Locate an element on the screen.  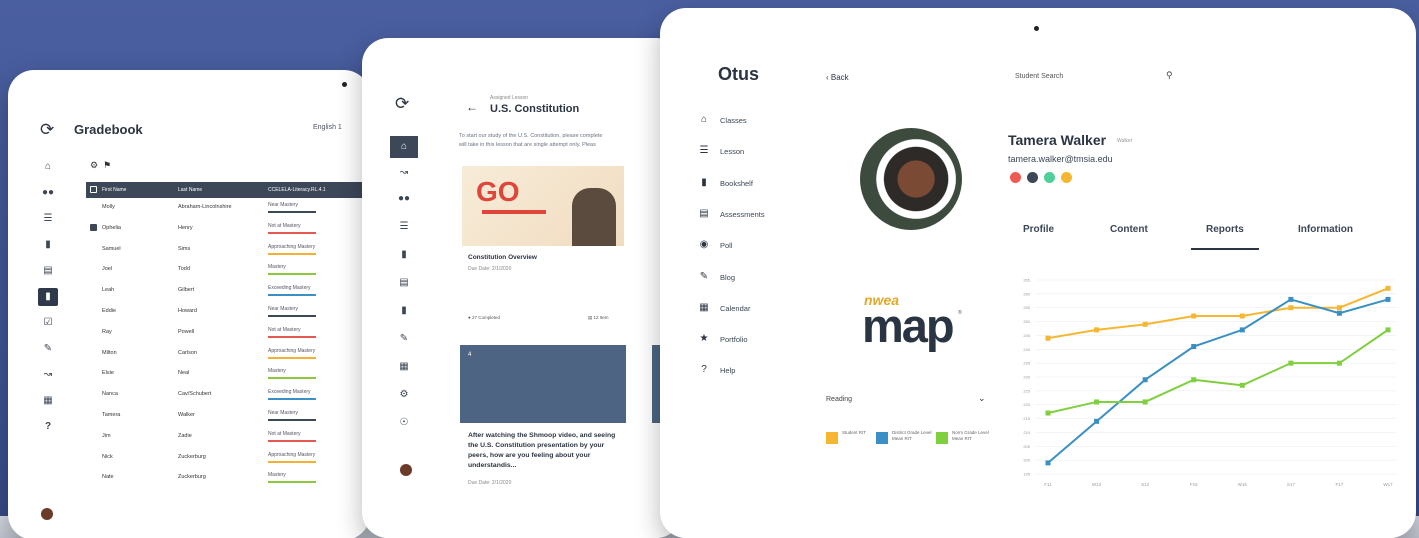
last-name-cell: Walker is located at coordinates (186, 414).